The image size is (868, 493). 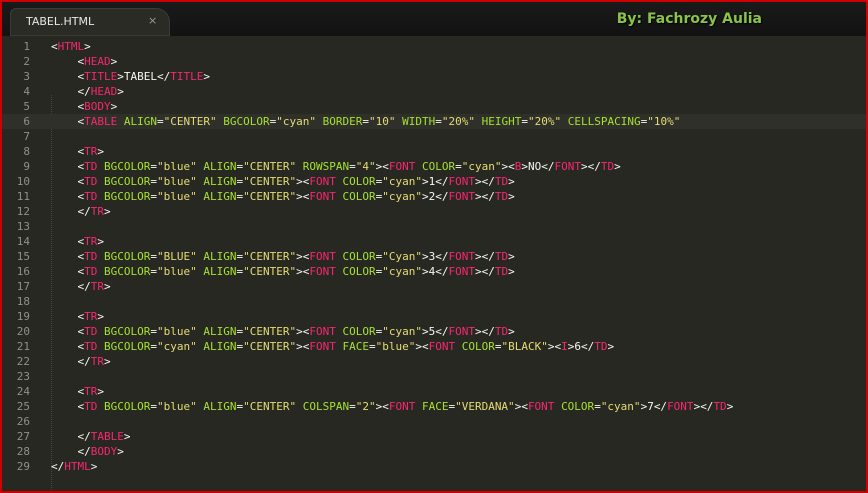 I want to click on code-token: TR, so click(x=91, y=316).